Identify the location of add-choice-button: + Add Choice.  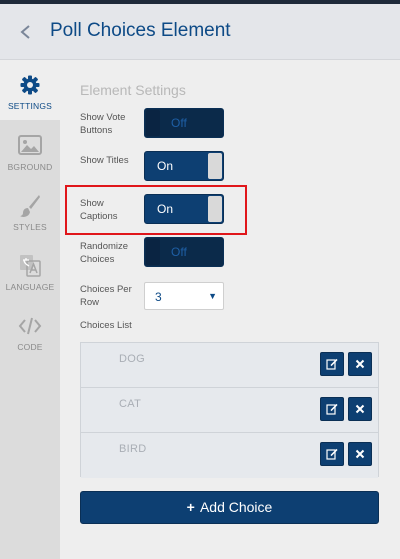
(229, 507).